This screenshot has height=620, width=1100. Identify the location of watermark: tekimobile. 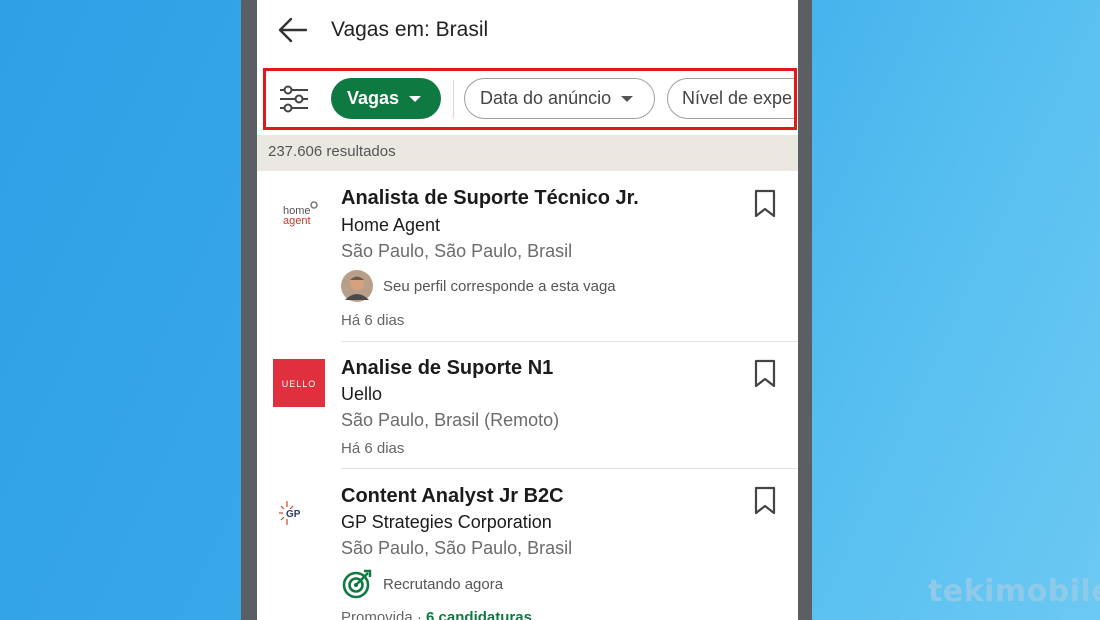
(1014, 591).